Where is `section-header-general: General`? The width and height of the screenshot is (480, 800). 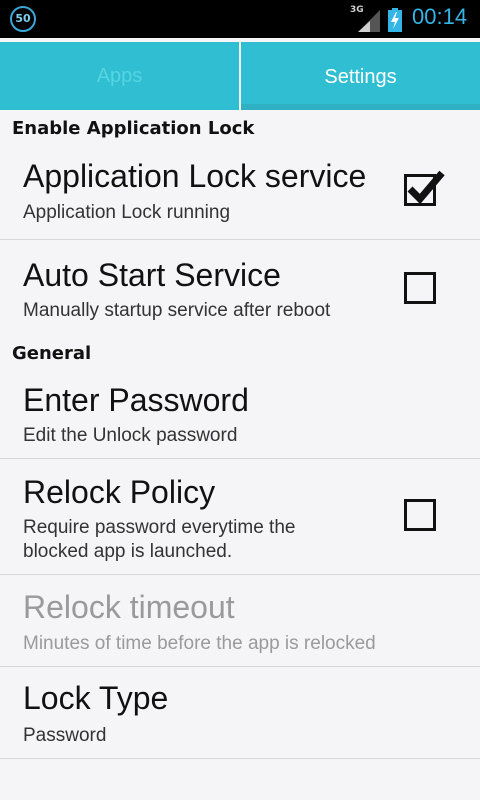 section-header-general: General is located at coordinates (52, 353).